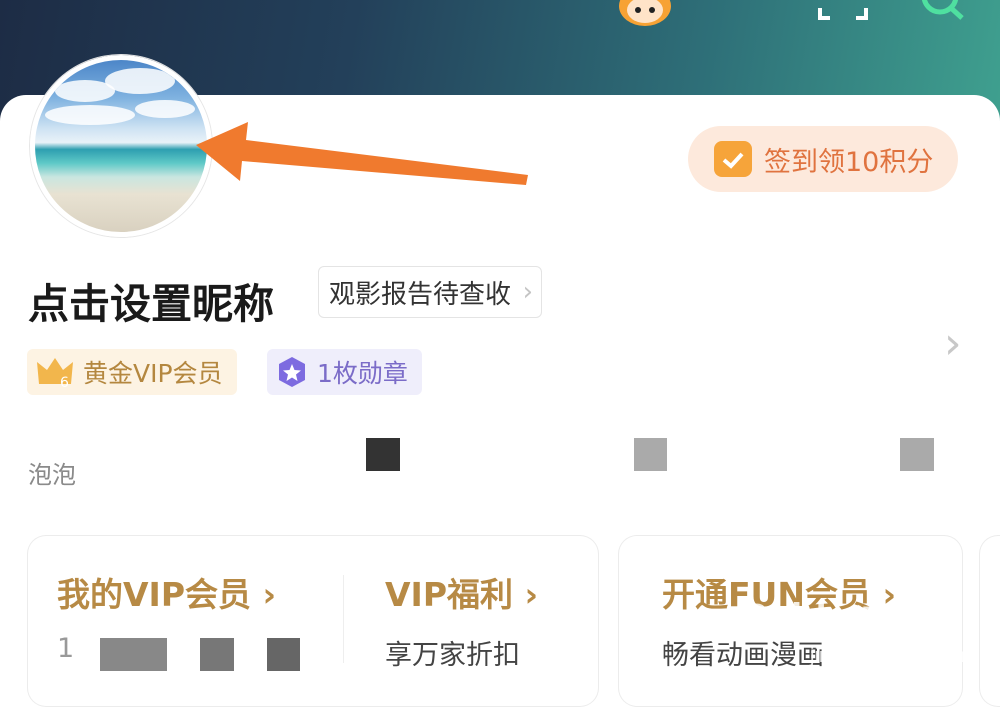  What do you see at coordinates (362, 373) in the screenshot?
I see `medal-label: 1枚勋章` at bounding box center [362, 373].